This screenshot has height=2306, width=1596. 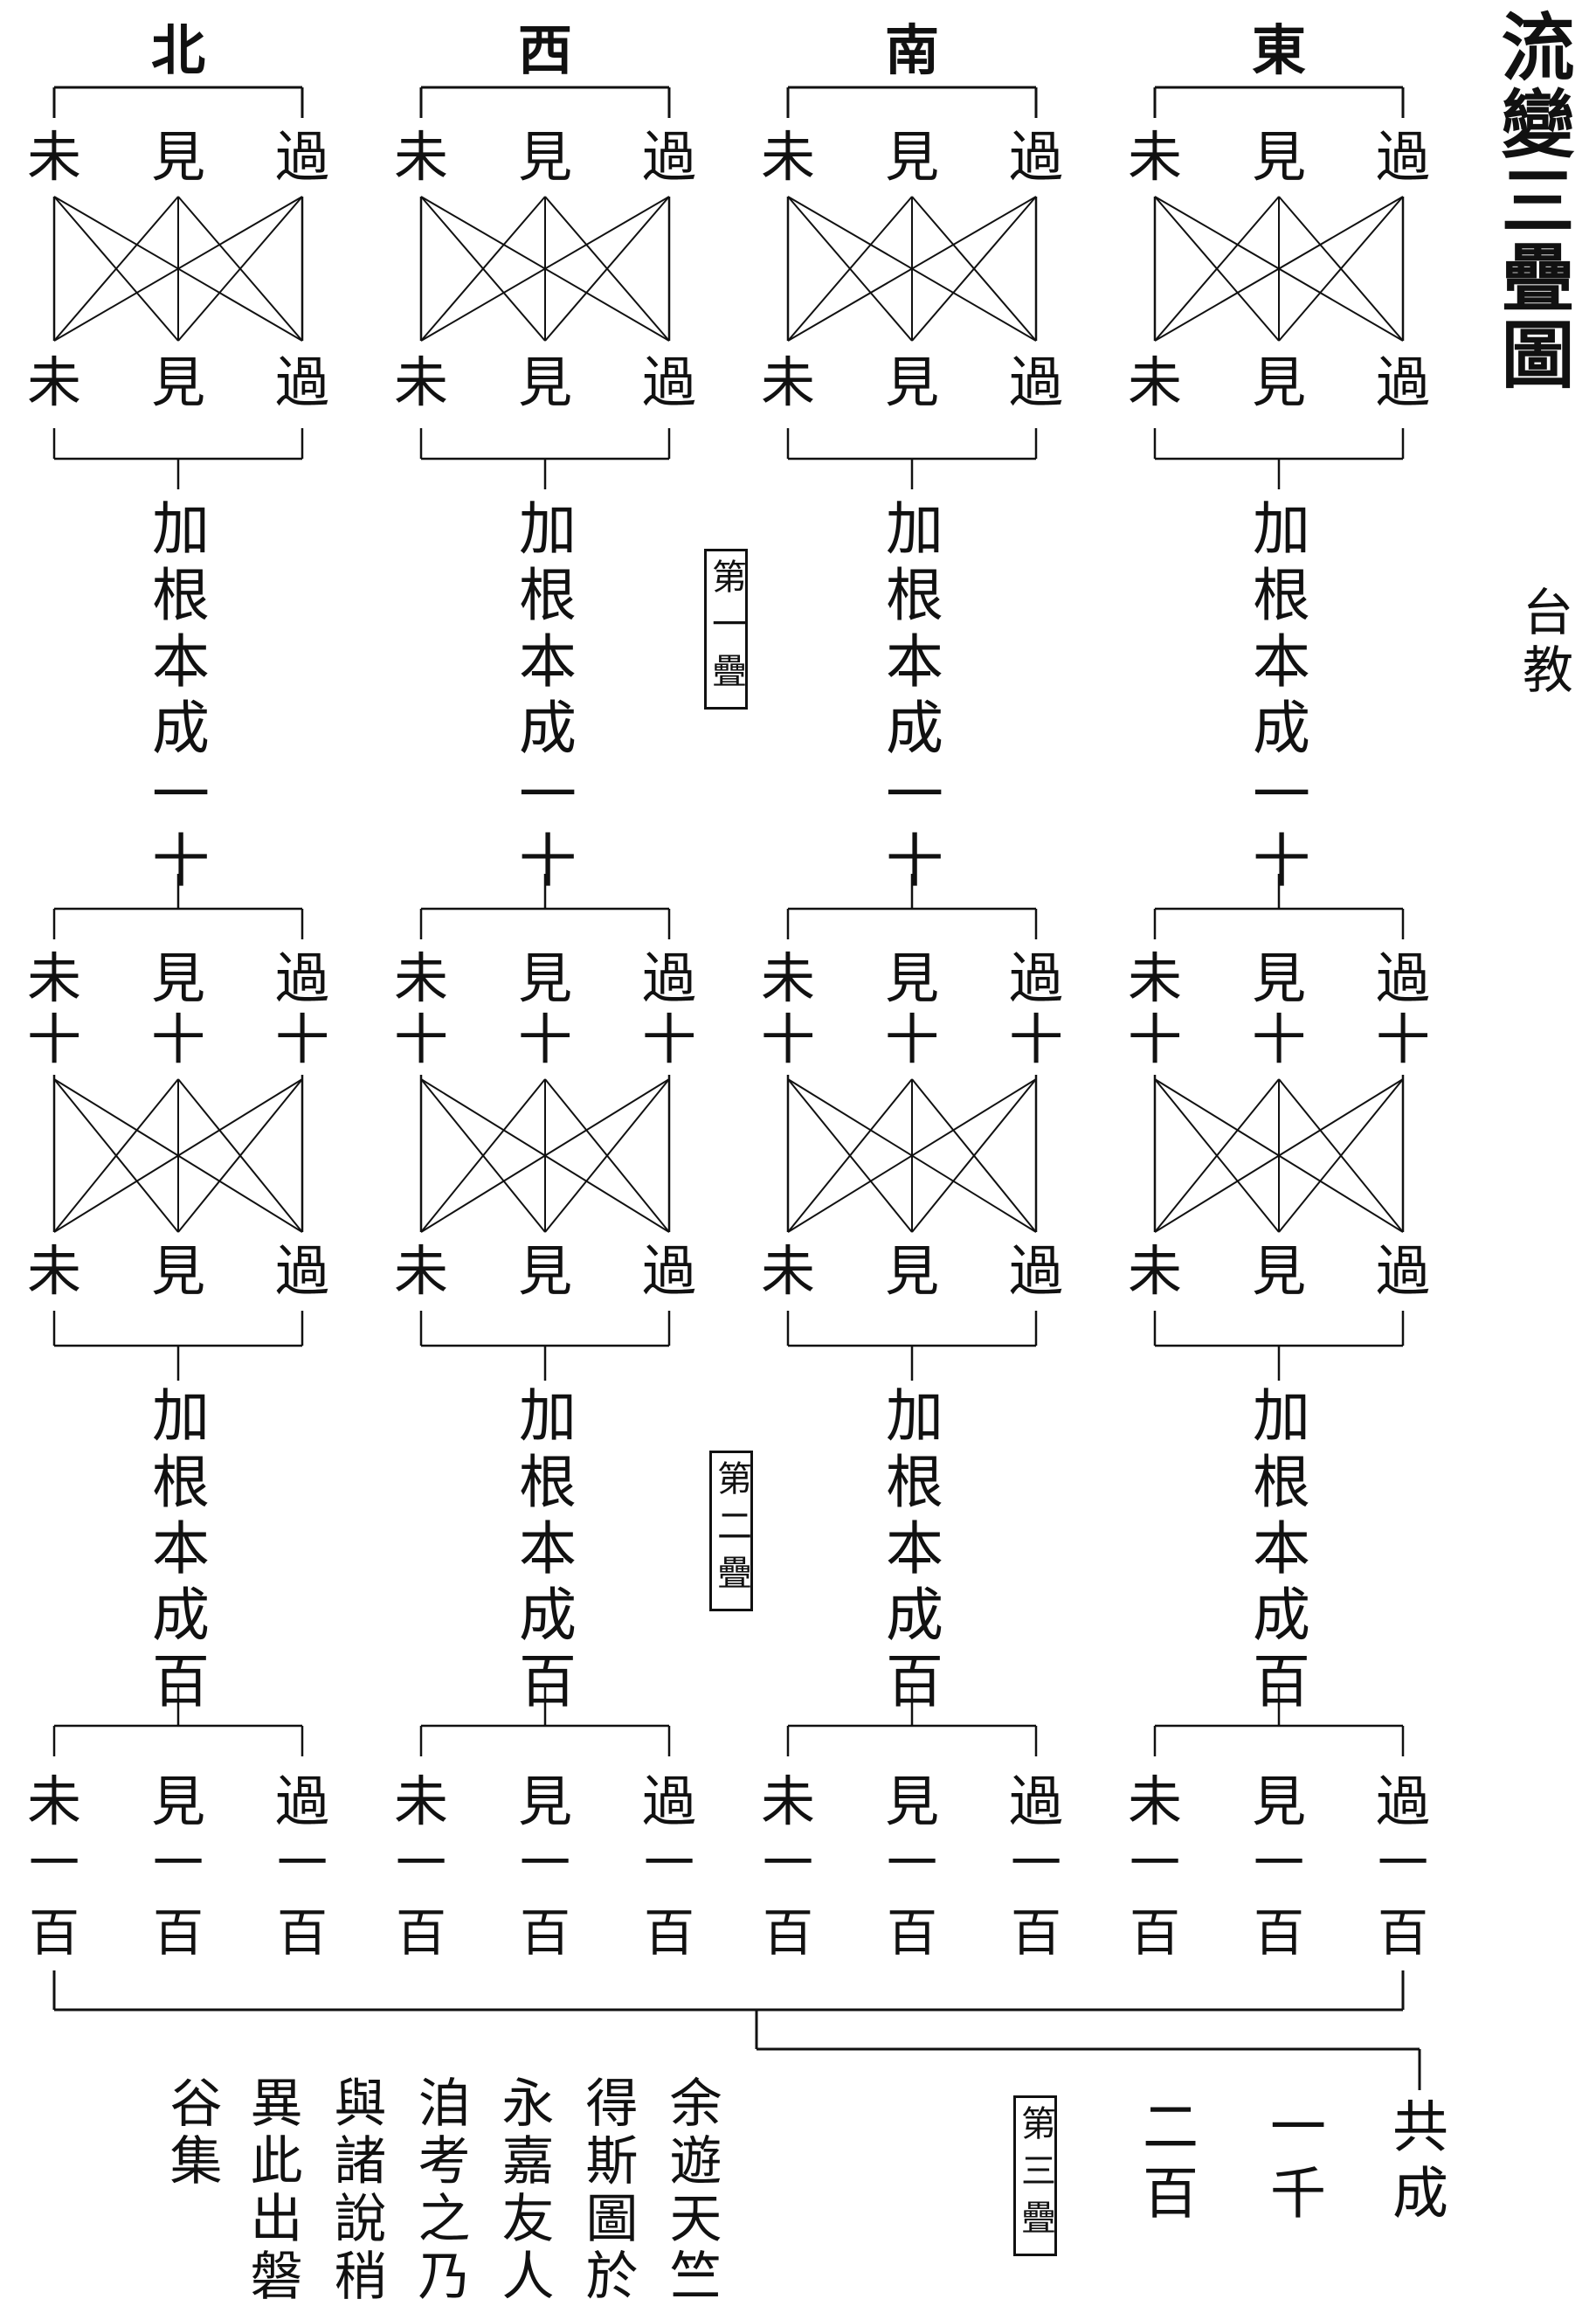 What do you see at coordinates (420, 1039) in the screenshot?
I see `layer2-top-suffix-future-col-2: 十` at bounding box center [420, 1039].